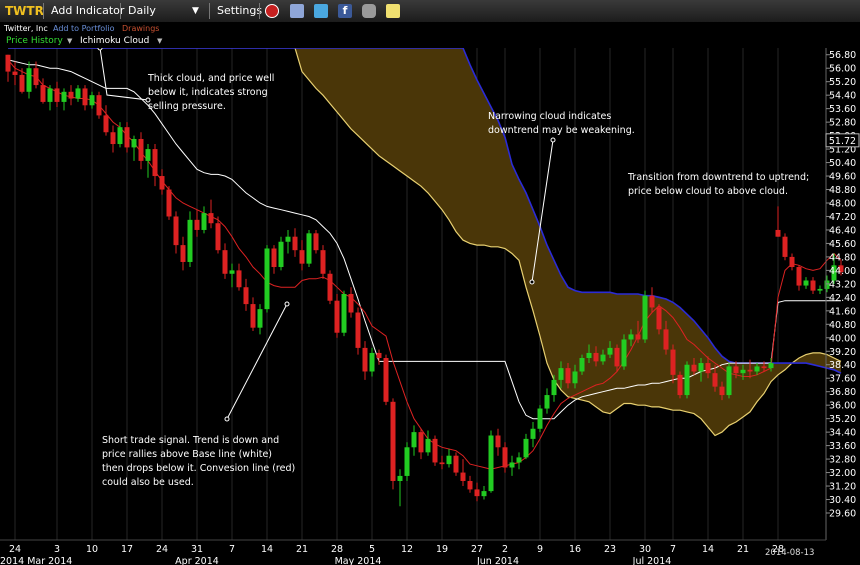  I want to click on camera-icon, so click(369, 11).